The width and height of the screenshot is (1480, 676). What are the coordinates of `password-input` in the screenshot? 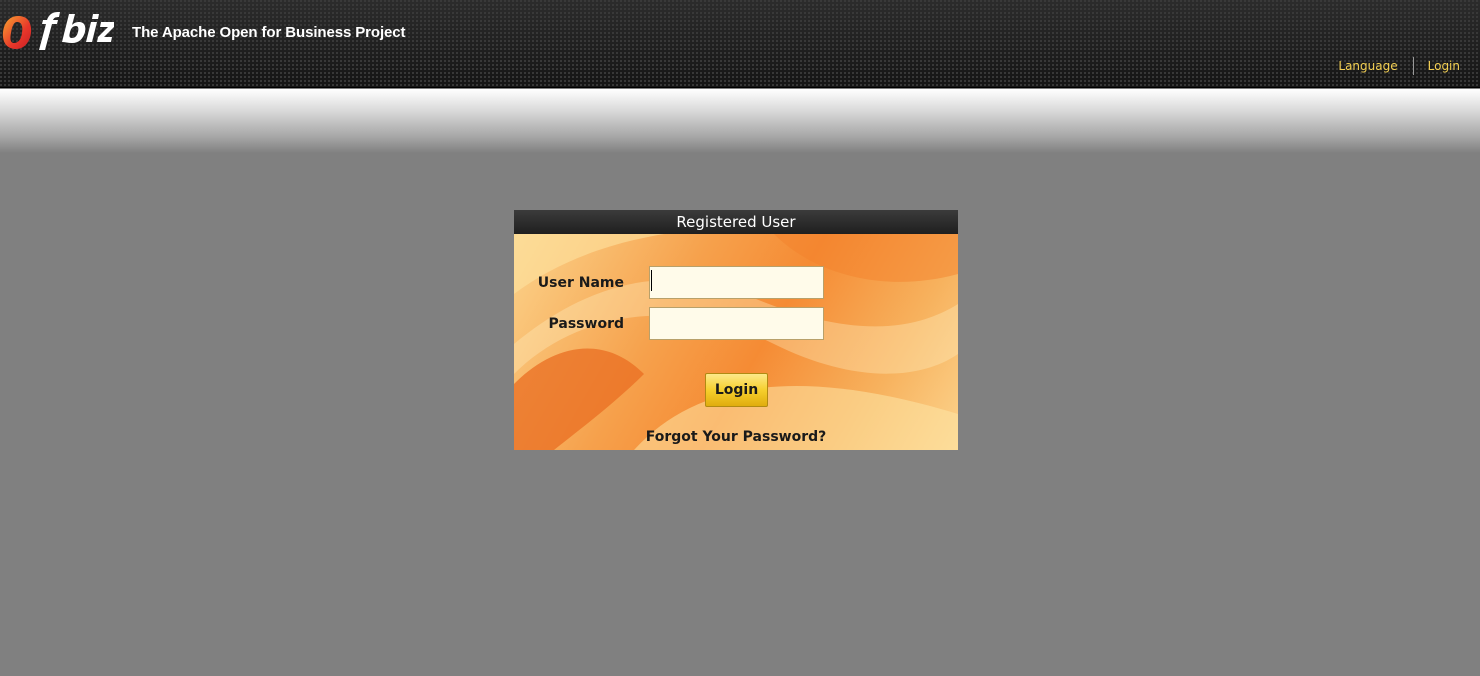 It's located at (736, 323).